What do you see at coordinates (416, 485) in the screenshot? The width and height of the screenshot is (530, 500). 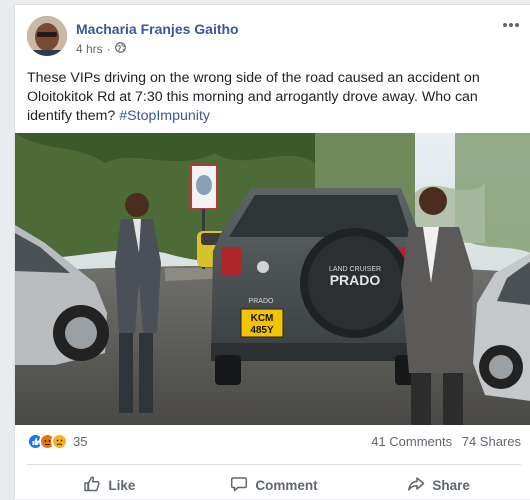 I see `share-arrow-icon` at bounding box center [416, 485].